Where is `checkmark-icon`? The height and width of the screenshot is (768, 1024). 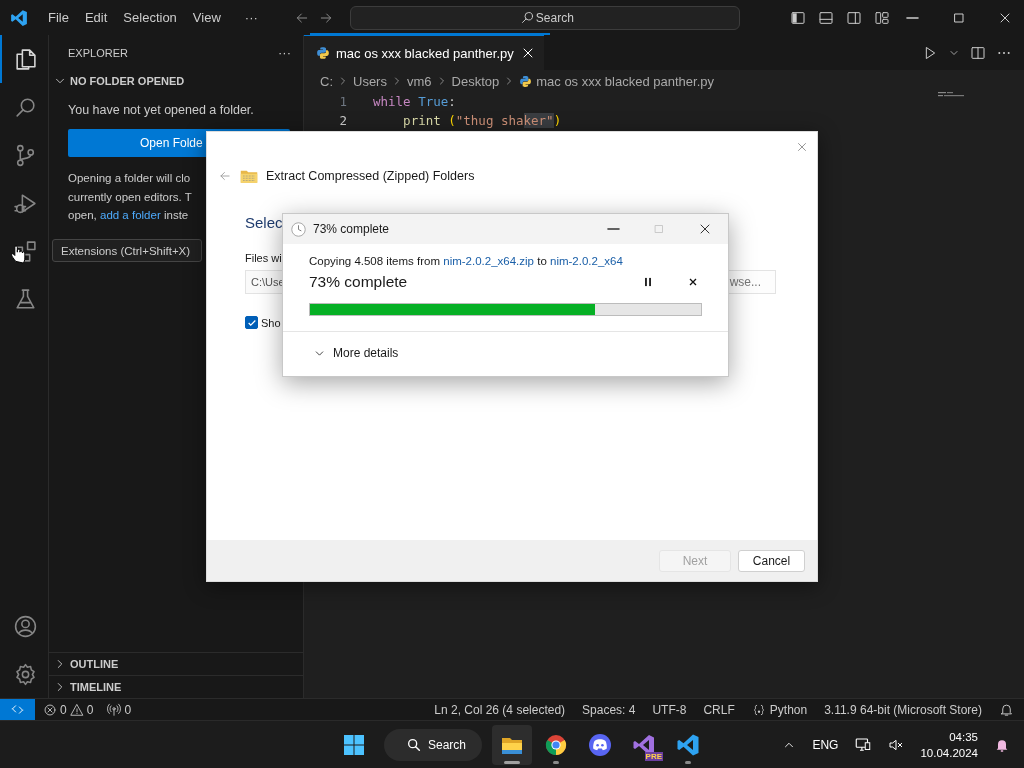 checkmark-icon is located at coordinates (251, 322).